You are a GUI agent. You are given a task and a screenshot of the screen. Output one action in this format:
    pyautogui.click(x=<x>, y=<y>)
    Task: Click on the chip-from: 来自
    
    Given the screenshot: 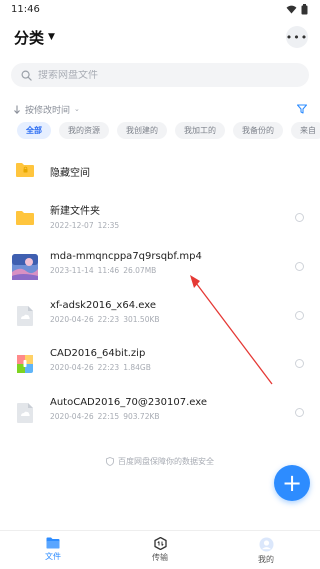 What is the action you would take?
    pyautogui.click(x=305, y=130)
    